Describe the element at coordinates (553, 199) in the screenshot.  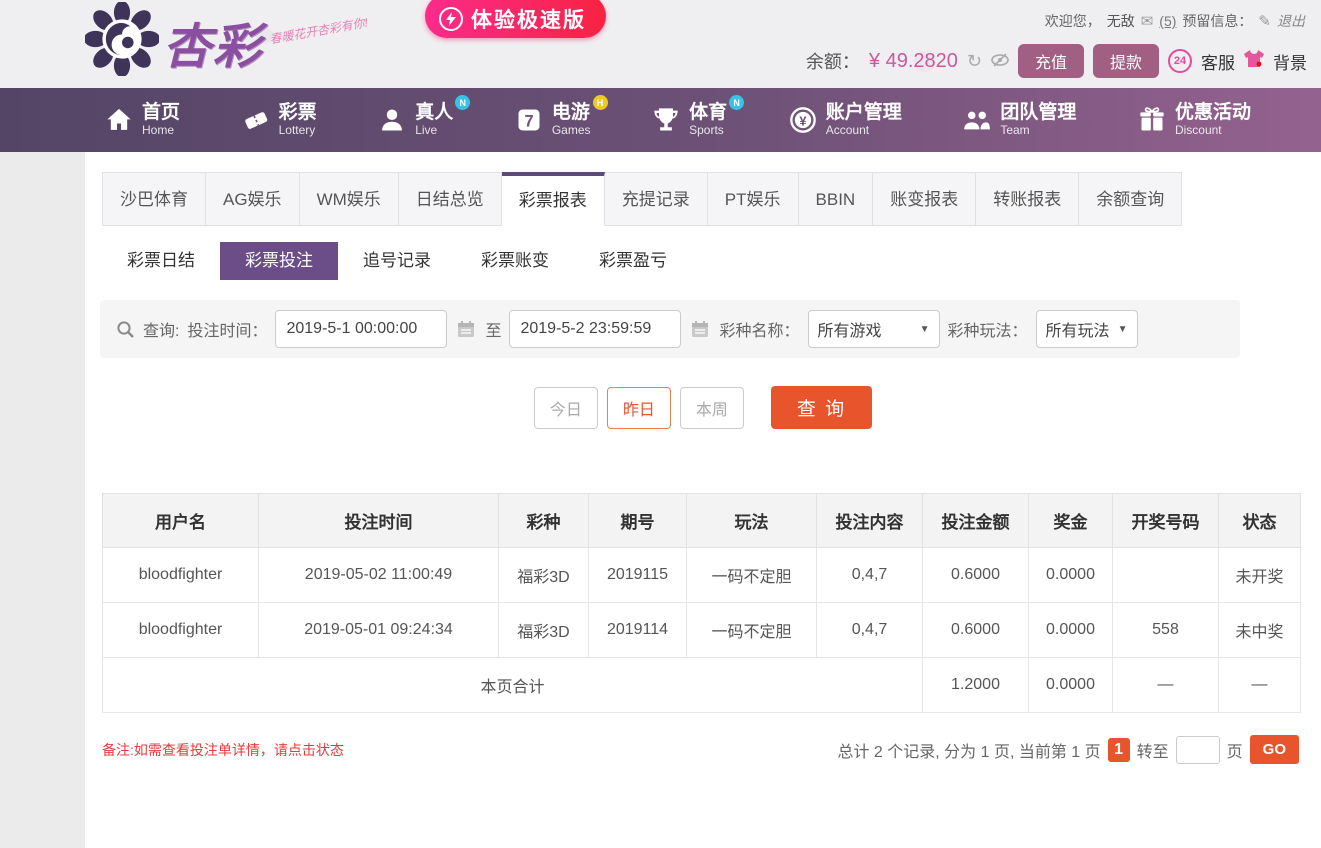
I see `tab-lottery-report: 彩票报表` at that location.